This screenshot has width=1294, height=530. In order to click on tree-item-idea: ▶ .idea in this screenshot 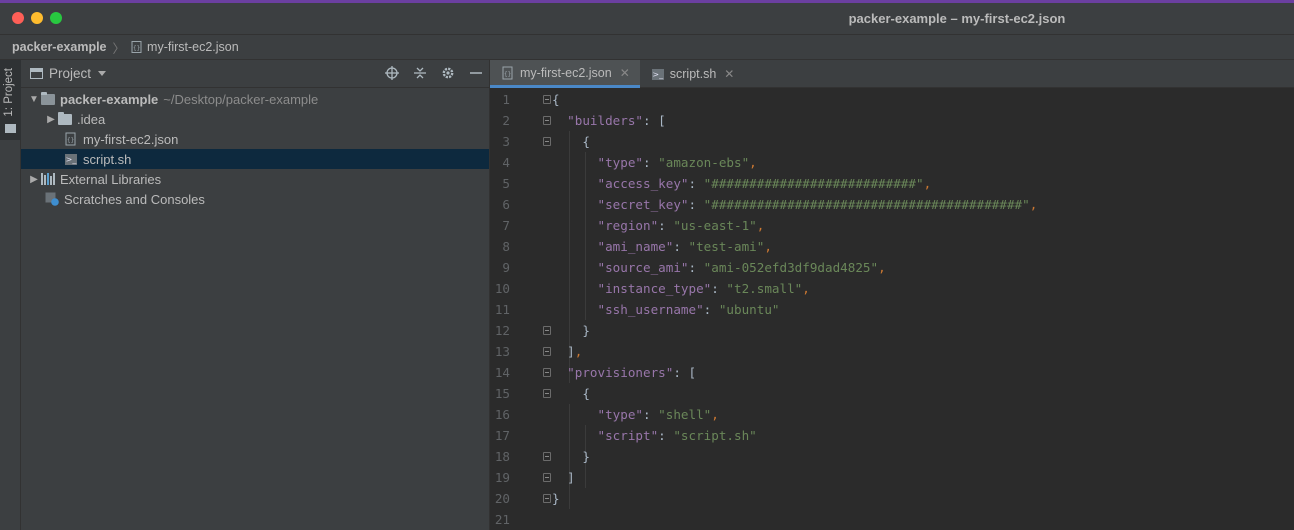, I will do `click(255, 119)`.